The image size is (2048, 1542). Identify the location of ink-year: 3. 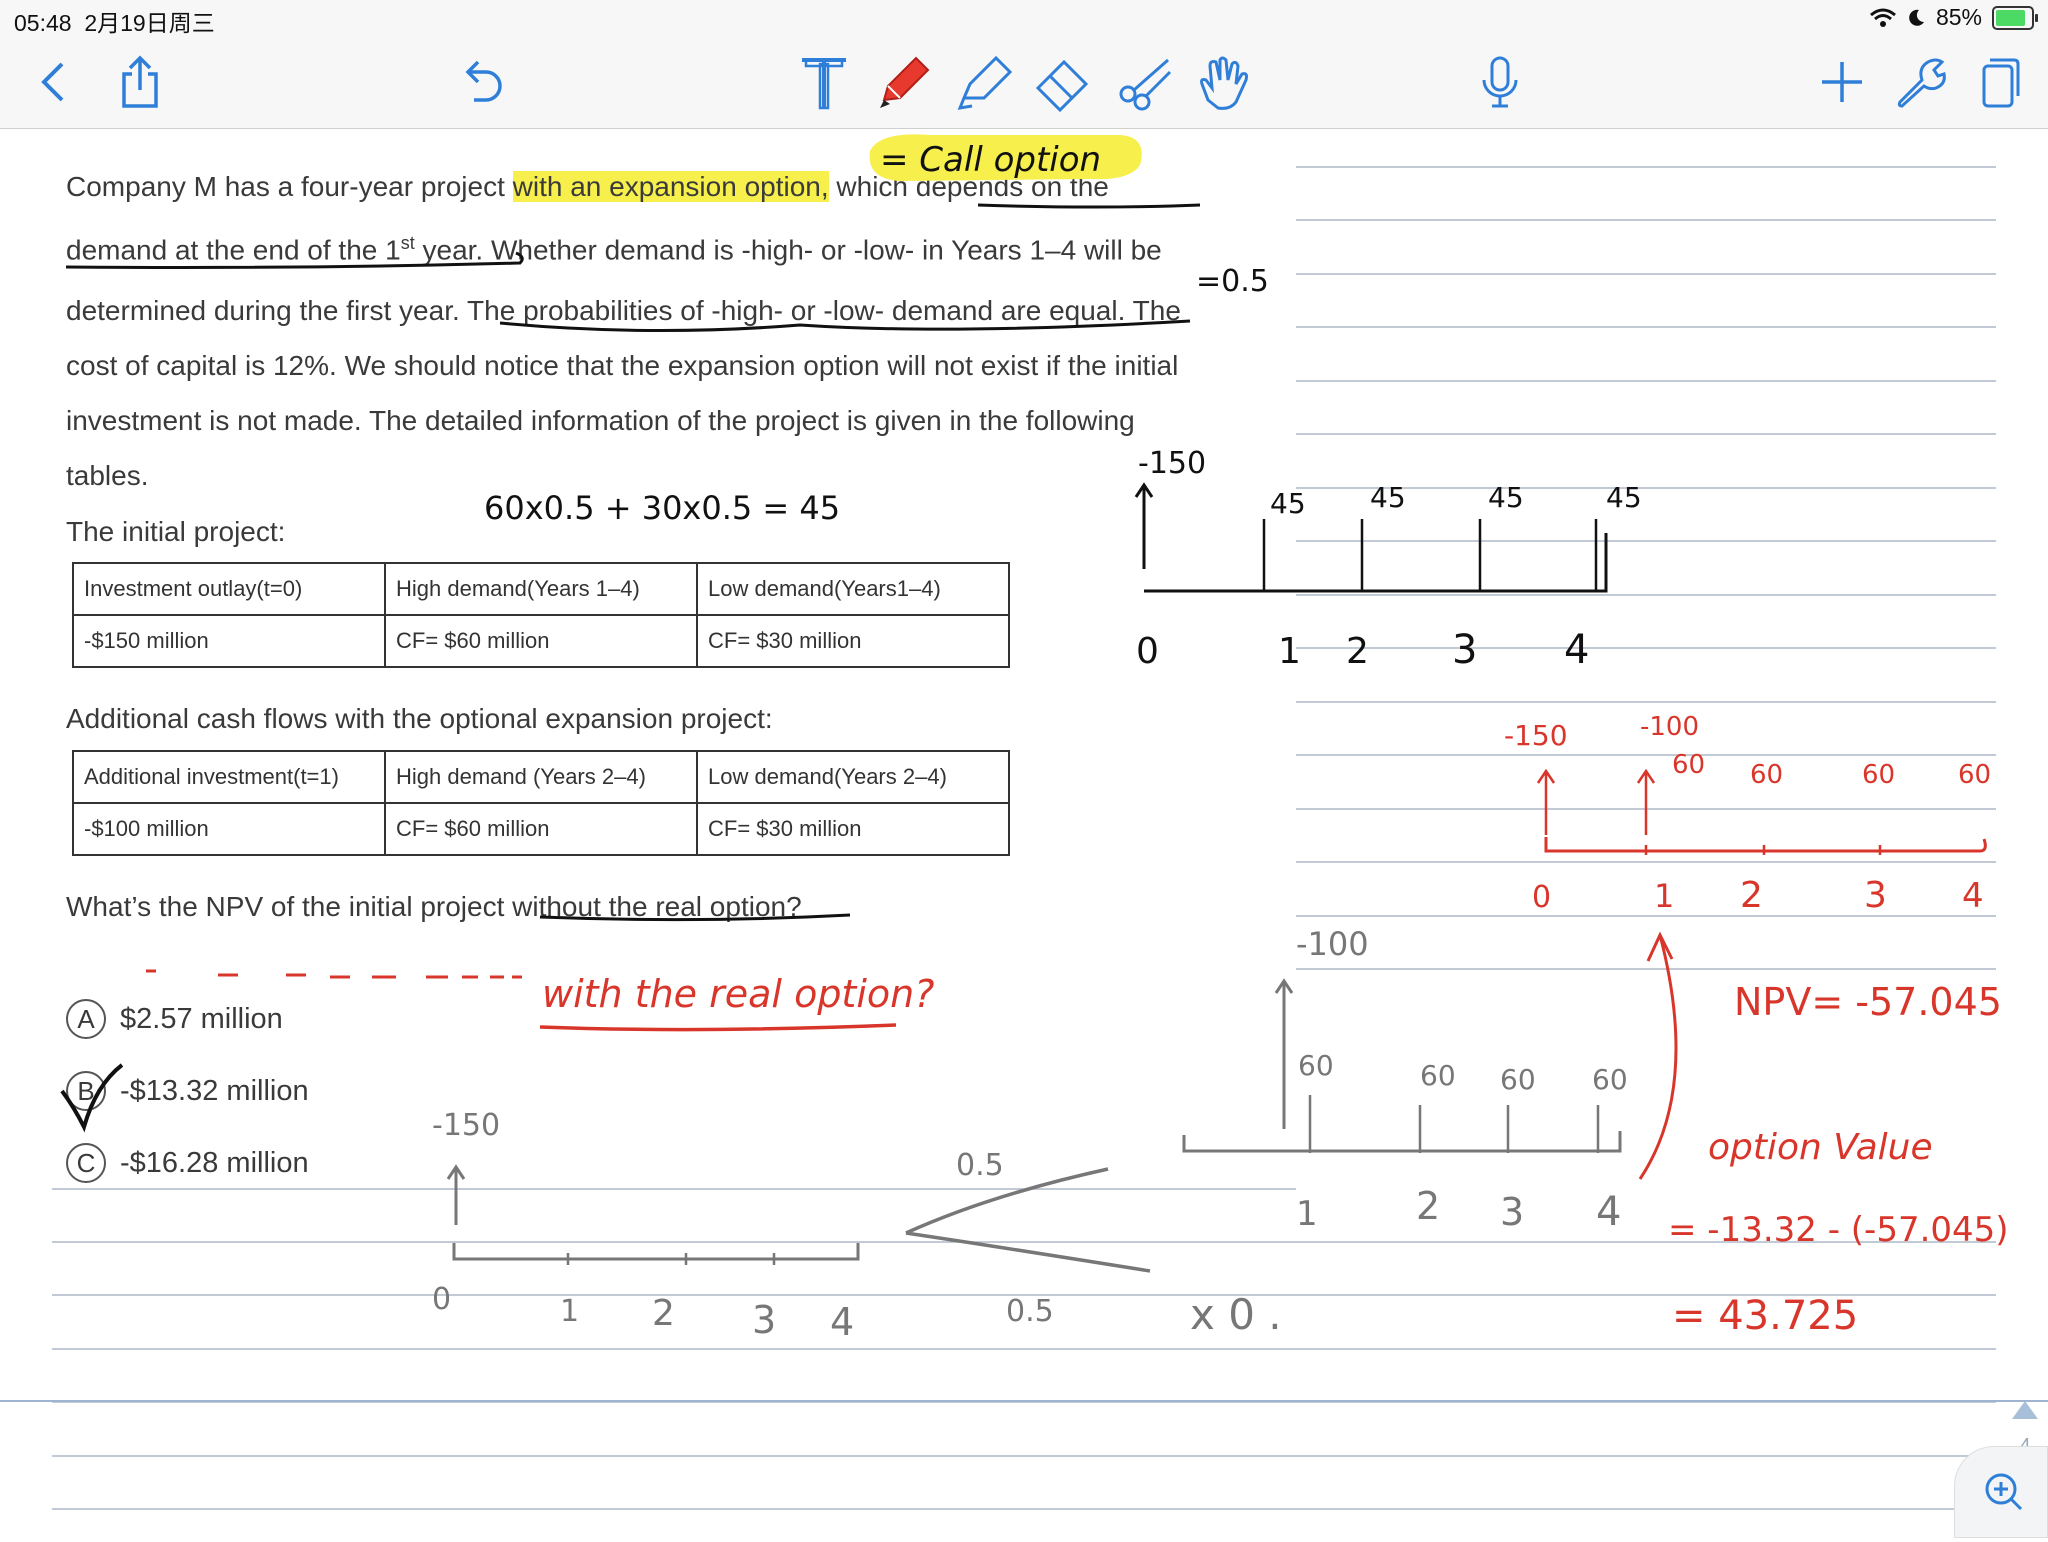
(1464, 650).